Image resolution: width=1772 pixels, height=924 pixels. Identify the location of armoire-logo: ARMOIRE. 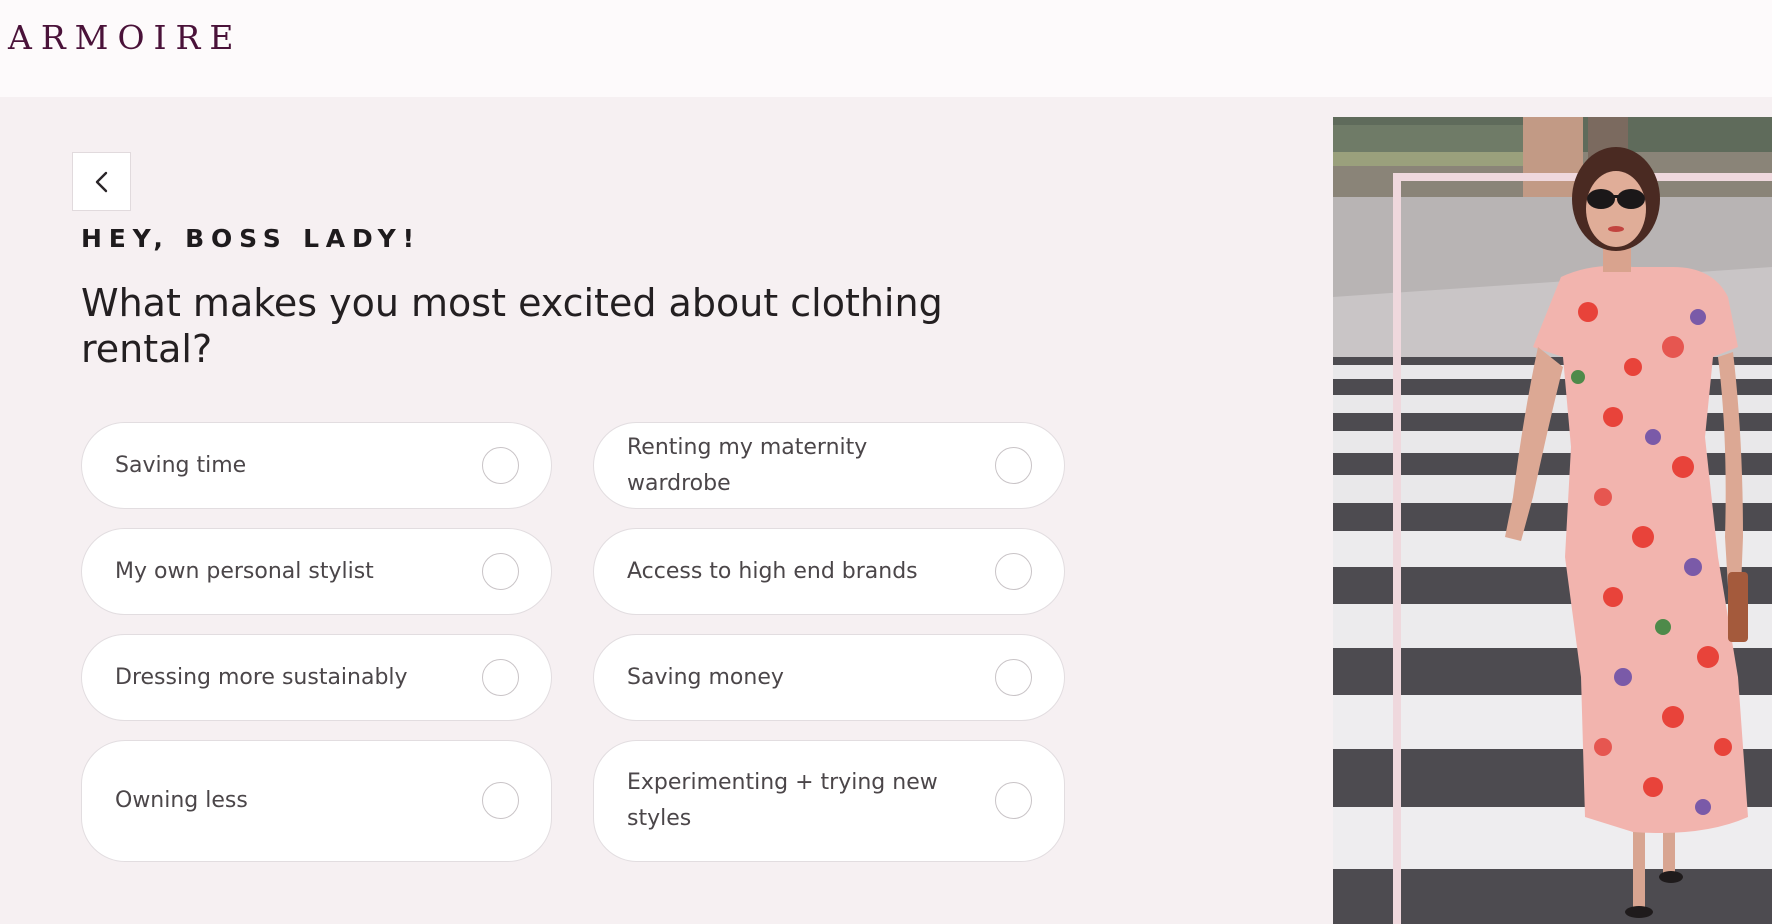
(125, 38).